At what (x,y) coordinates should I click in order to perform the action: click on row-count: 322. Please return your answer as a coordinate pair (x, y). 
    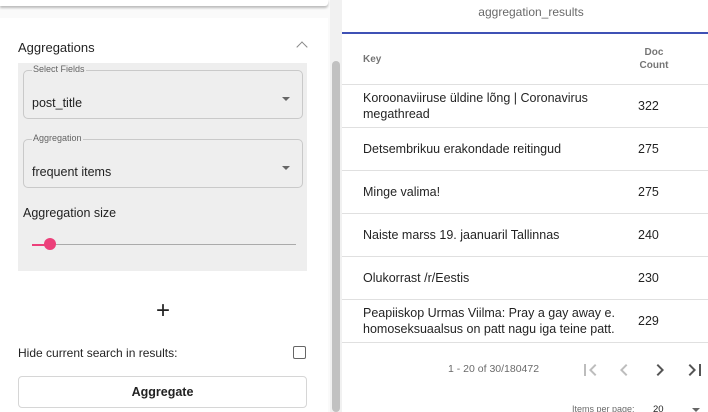
    Looking at the image, I should click on (648, 106).